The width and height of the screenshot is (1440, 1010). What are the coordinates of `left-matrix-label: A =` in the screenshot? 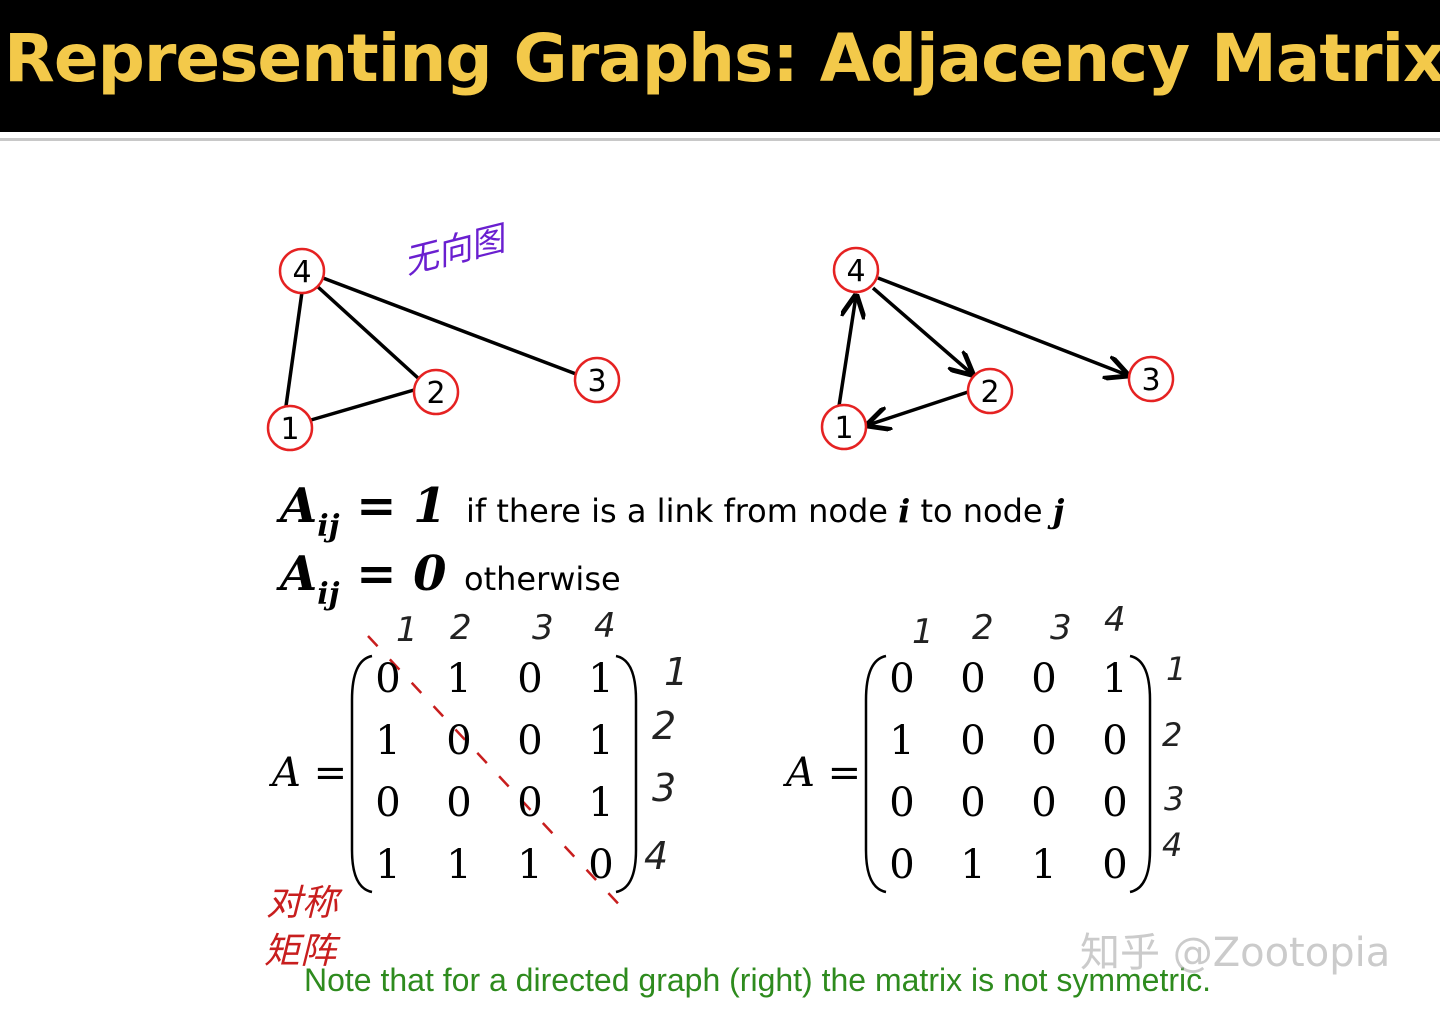 It's located at (310, 773).